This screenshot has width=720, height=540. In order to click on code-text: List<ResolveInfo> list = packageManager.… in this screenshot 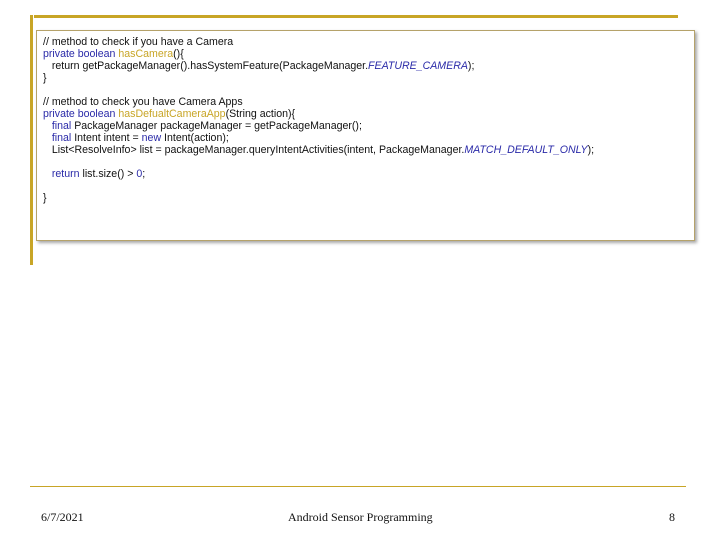, I will do `click(254, 150)`.